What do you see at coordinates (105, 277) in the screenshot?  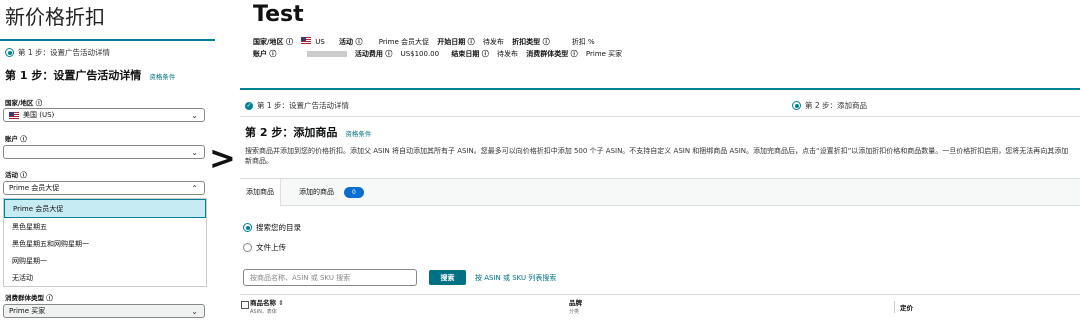 I see `event-option: 无活动` at bounding box center [105, 277].